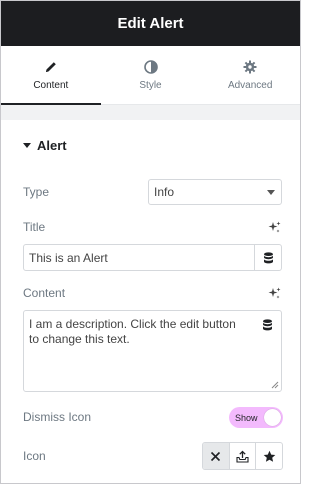  What do you see at coordinates (34, 227) in the screenshot?
I see `title-label: Title` at bounding box center [34, 227].